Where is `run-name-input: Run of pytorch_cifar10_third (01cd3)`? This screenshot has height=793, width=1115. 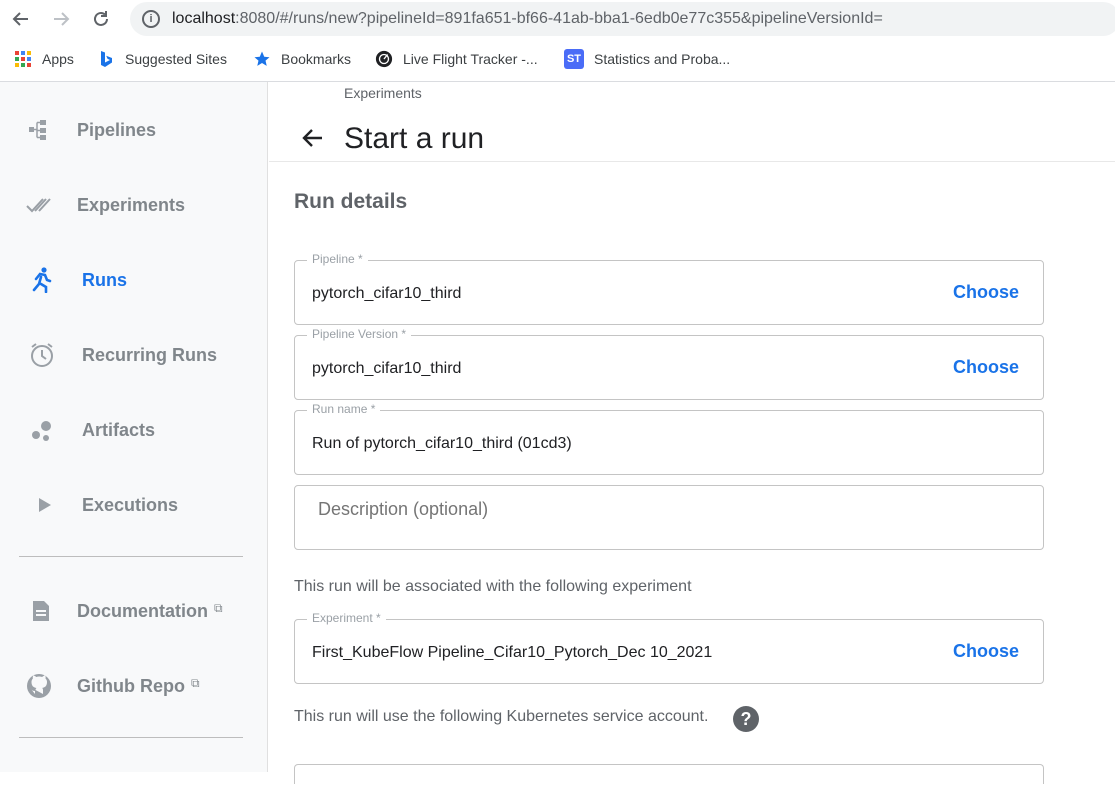
run-name-input: Run of pytorch_cifar10_third (01cd3) is located at coordinates (442, 444).